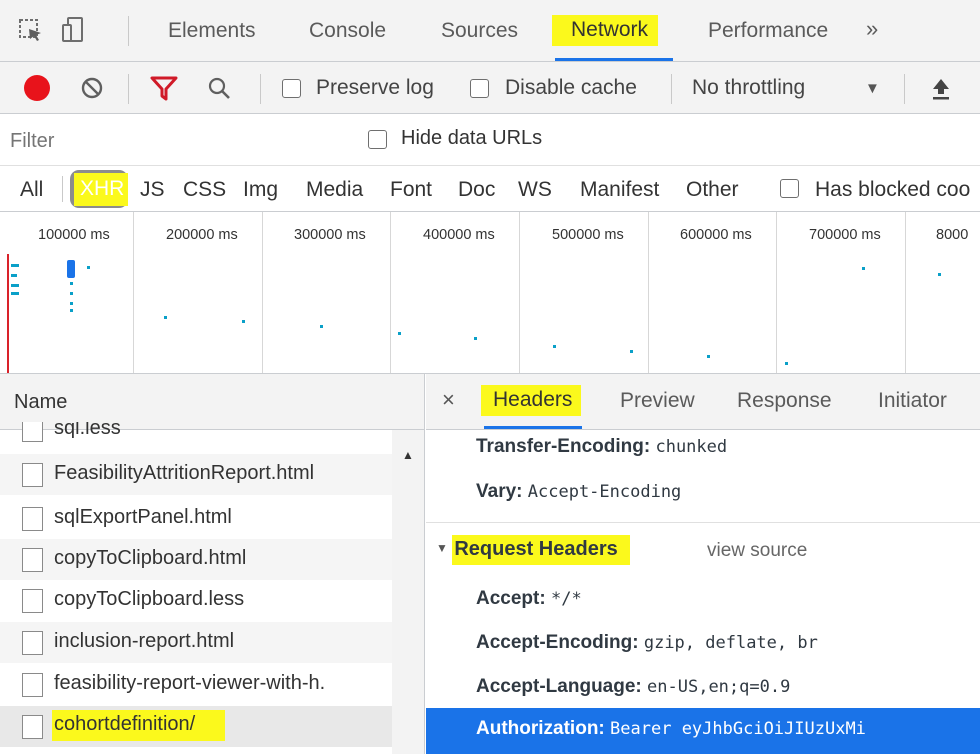  Describe the element at coordinates (471, 138) in the screenshot. I see `hide-data-urls-label: Hide data URLs` at that location.